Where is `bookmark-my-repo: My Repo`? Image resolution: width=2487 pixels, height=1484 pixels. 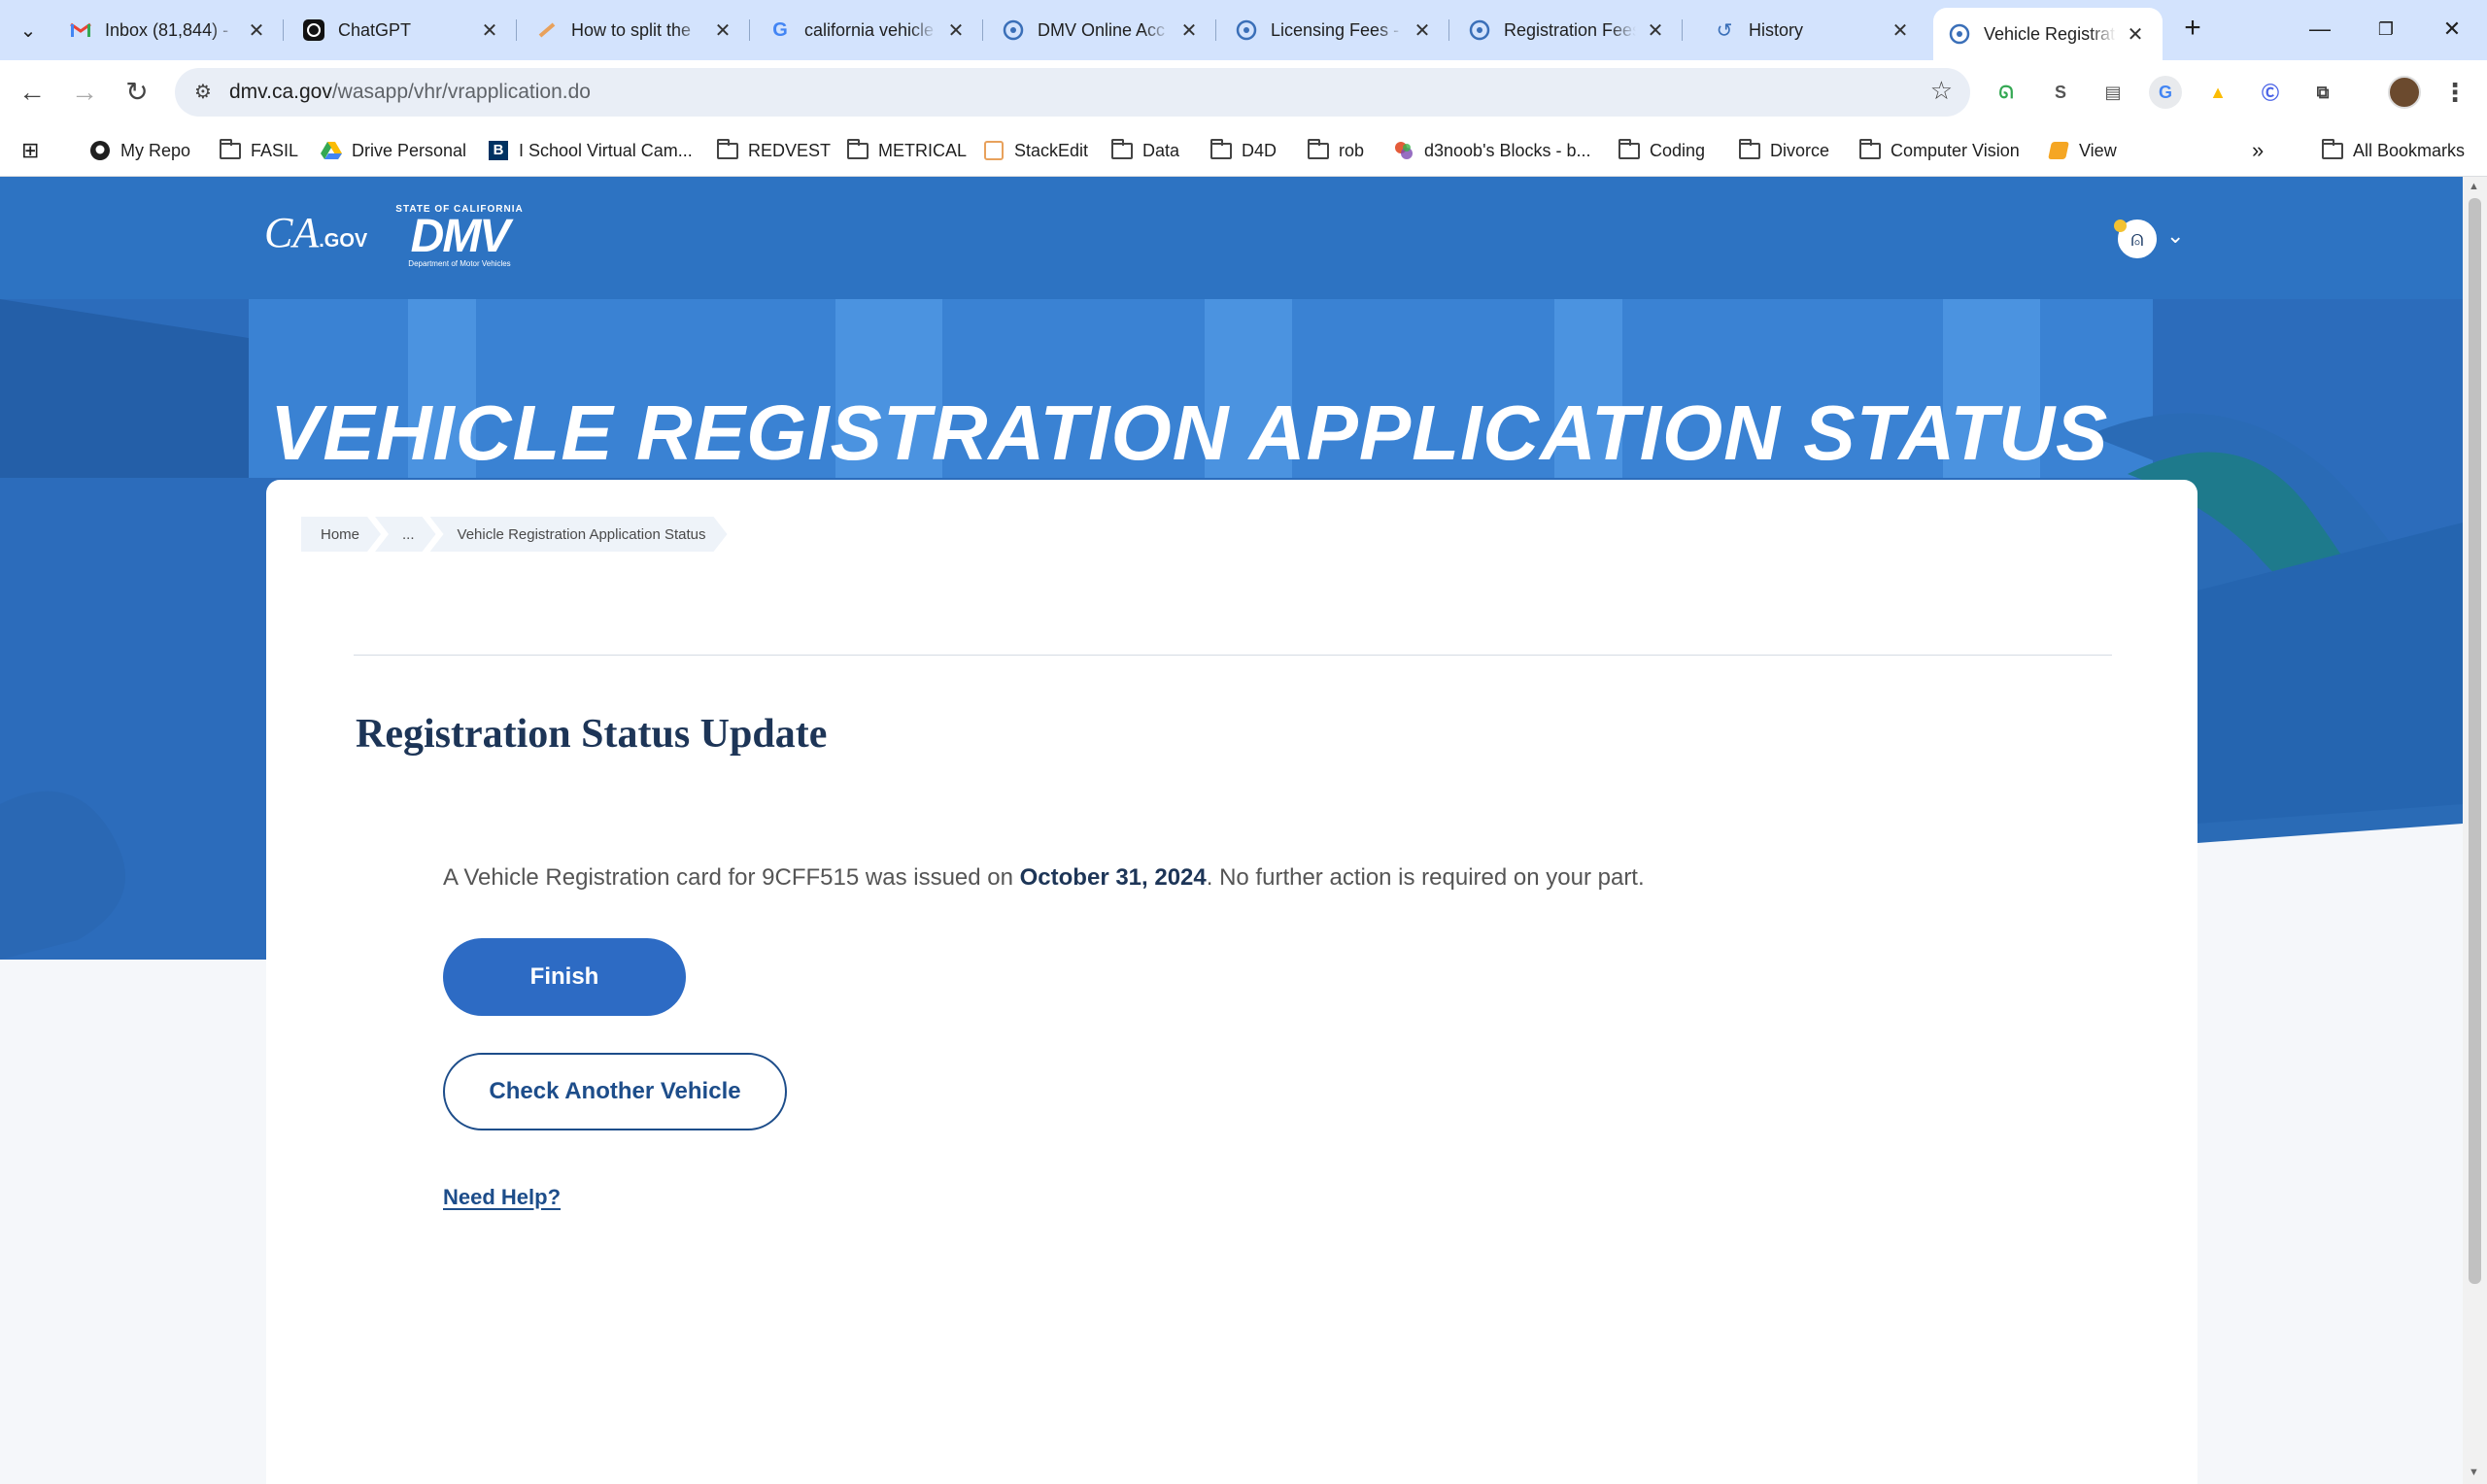
bookmark-my-repo: My Repo is located at coordinates (139, 150).